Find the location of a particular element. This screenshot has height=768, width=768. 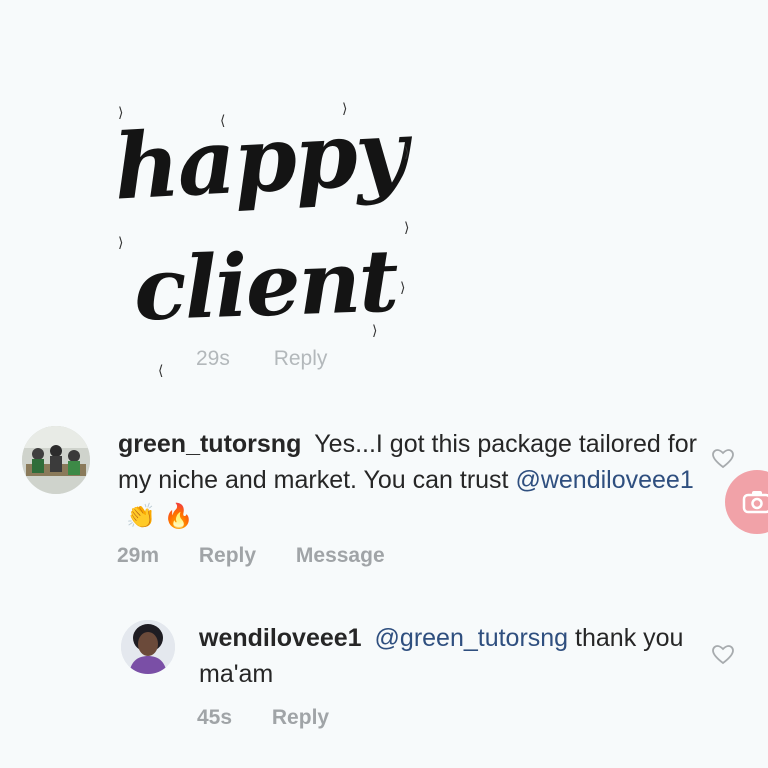

comment-username: green_tutorsng is located at coordinates (213, 444).